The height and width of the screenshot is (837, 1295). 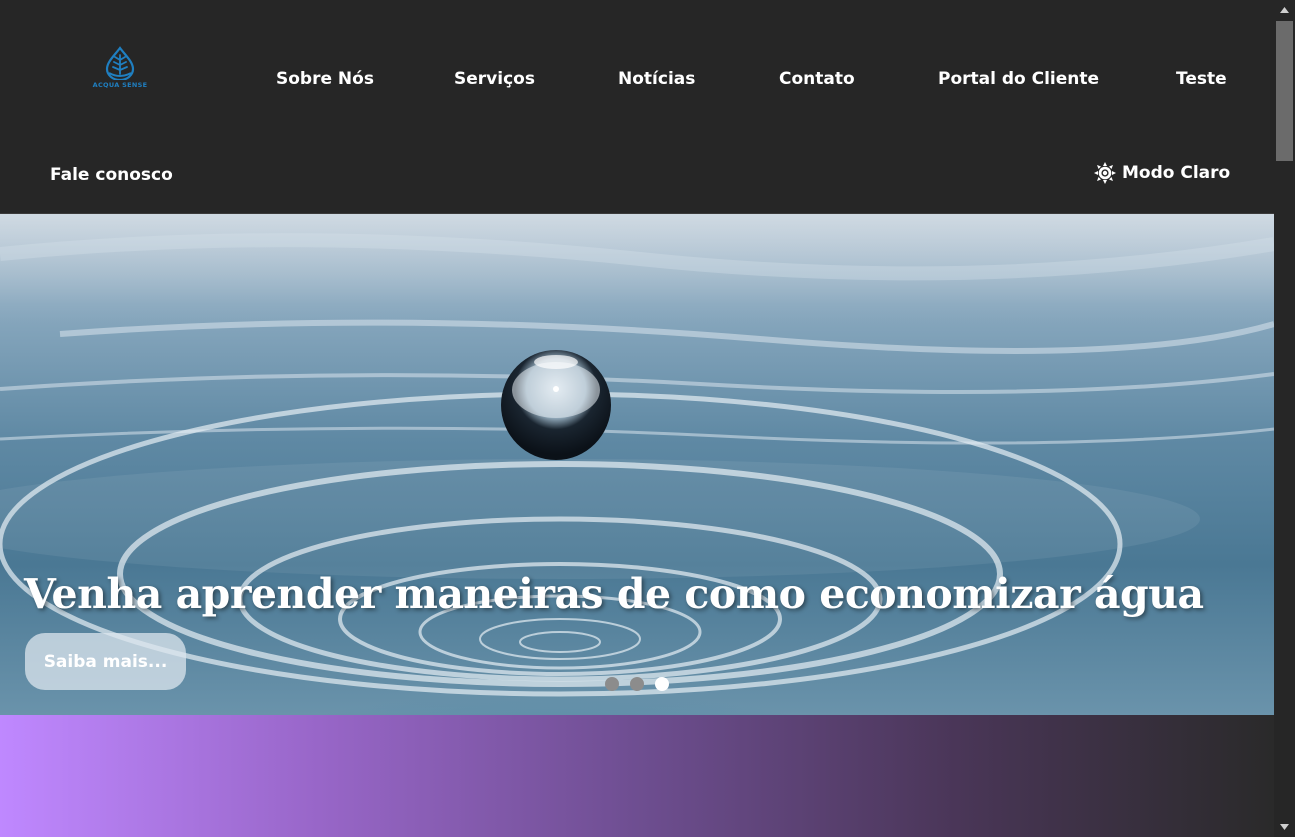 I want to click on water-drop-logo-icon, so click(x=120, y=63).